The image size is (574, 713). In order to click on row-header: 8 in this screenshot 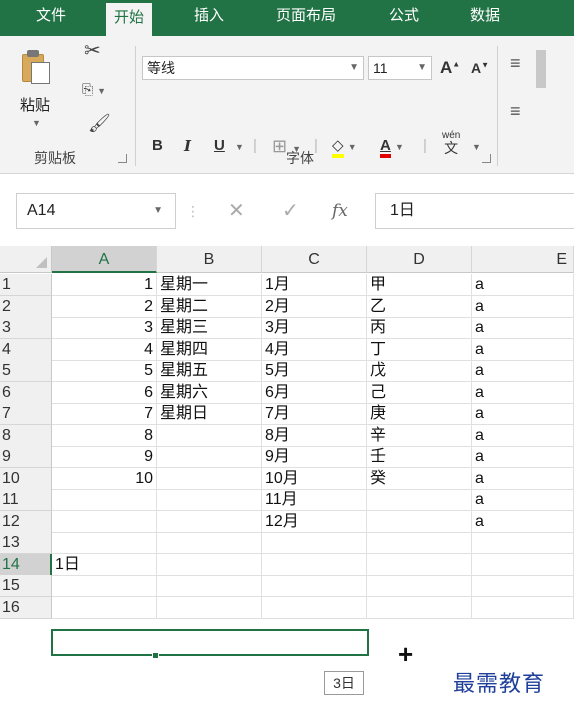, I will do `click(26, 435)`.